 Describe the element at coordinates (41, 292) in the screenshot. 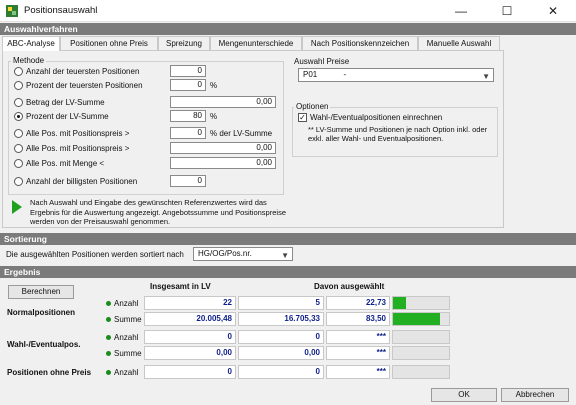

I see `berechnen-button: Berechnen` at that location.